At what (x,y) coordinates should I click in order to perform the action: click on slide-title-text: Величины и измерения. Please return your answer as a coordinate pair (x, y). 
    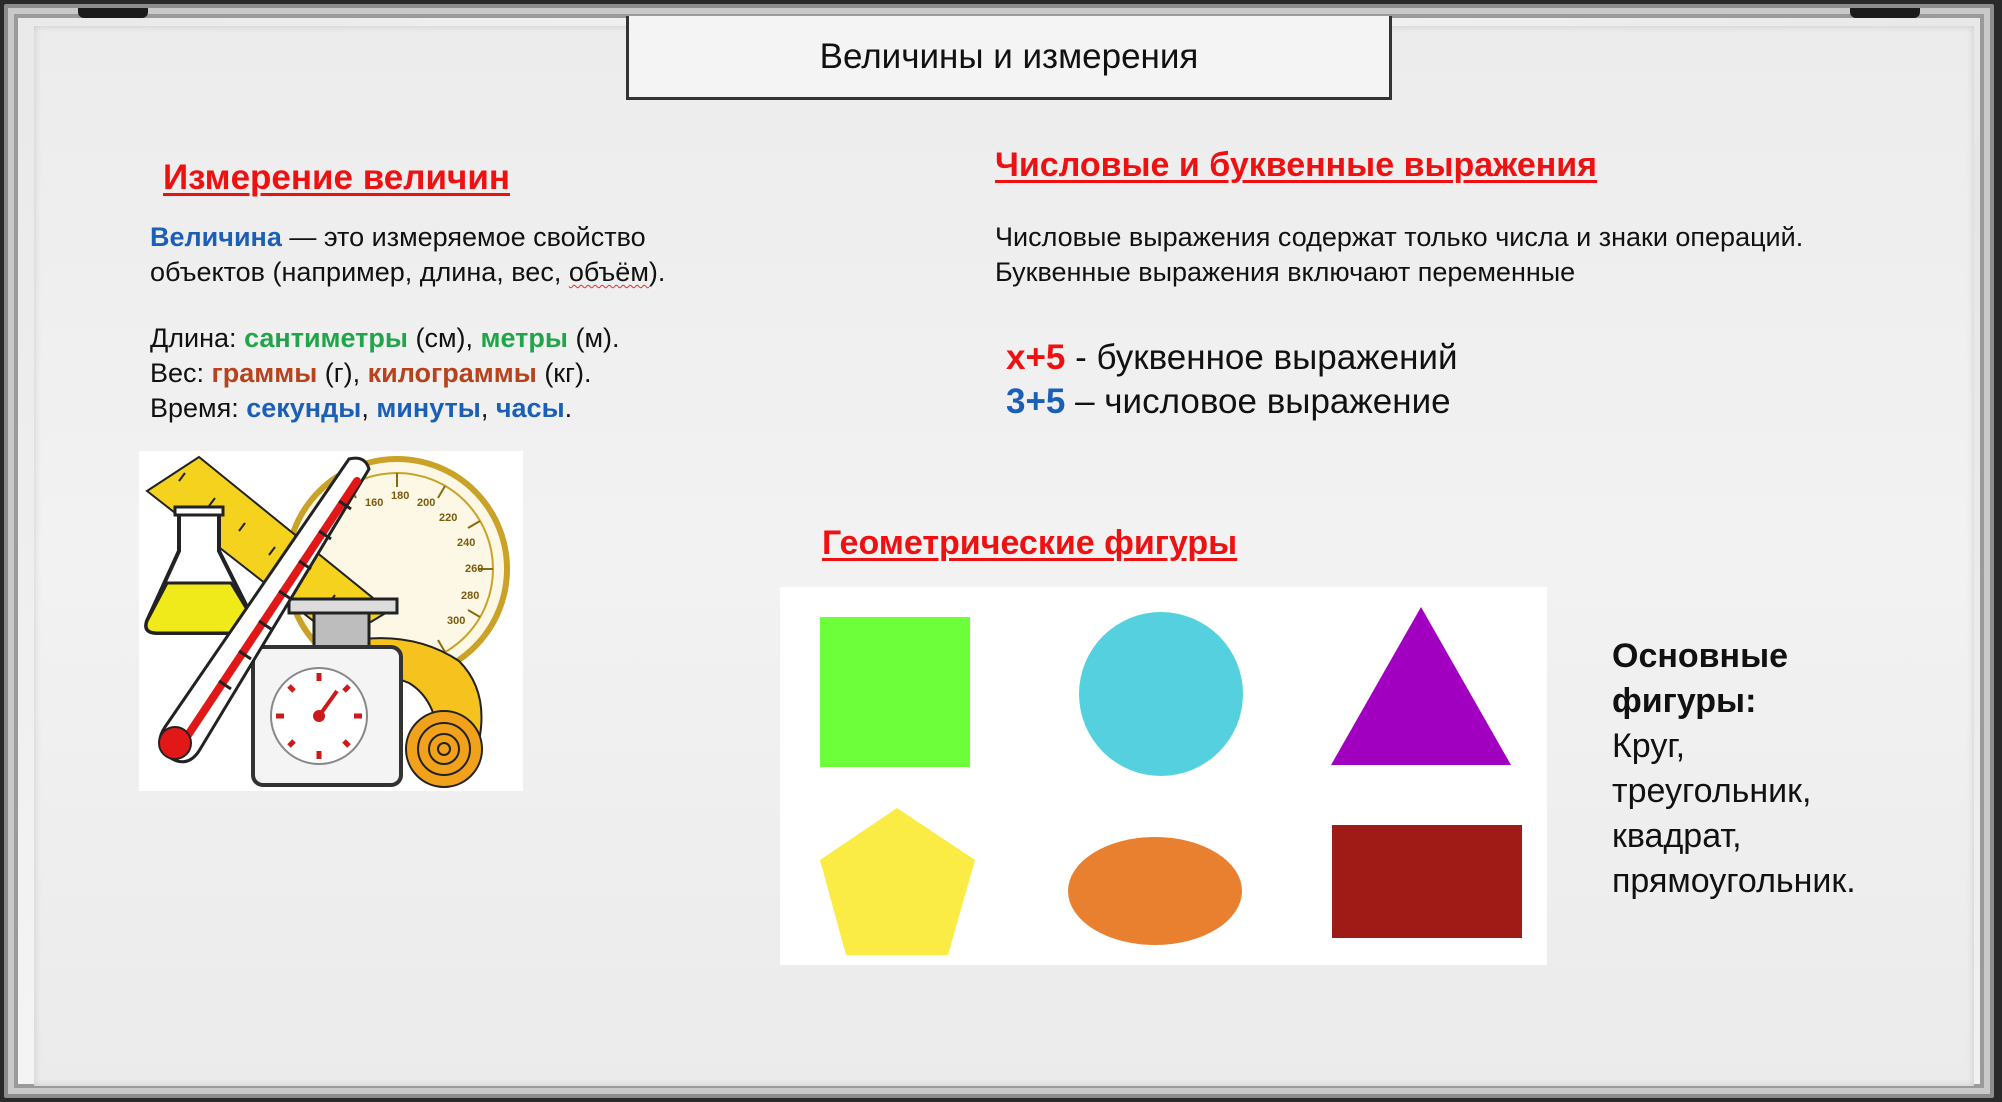
    Looking at the image, I should click on (1009, 56).